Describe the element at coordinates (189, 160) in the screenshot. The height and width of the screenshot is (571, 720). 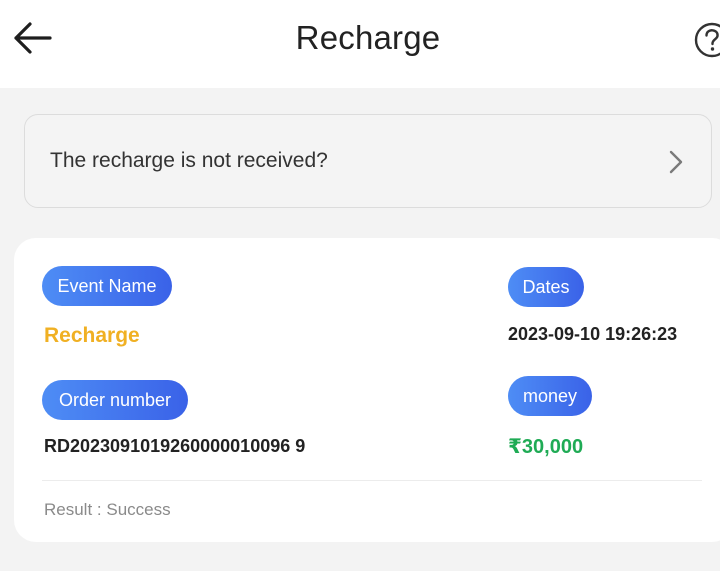
I see `notice-text: The recharge is not received?` at that location.